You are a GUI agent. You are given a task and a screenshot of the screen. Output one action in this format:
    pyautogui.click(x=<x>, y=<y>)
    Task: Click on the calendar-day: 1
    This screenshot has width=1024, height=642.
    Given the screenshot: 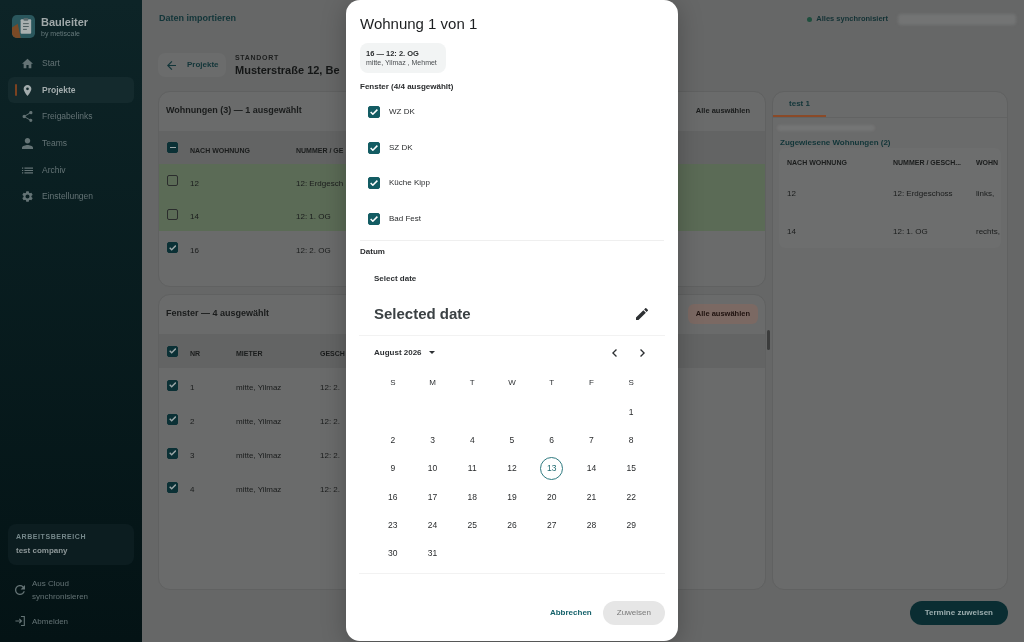 What is the action you would take?
    pyautogui.click(x=631, y=412)
    